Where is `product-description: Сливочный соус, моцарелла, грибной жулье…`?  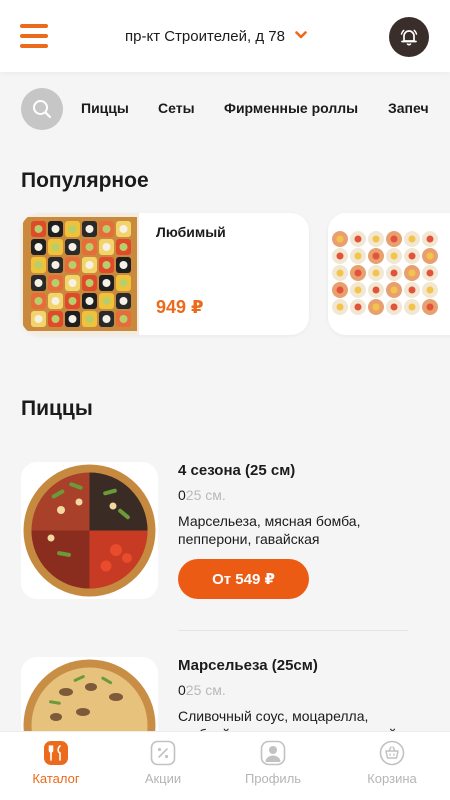 product-description: Сливочный соус, моцарелла, грибной жулье… is located at coordinates (287, 719).